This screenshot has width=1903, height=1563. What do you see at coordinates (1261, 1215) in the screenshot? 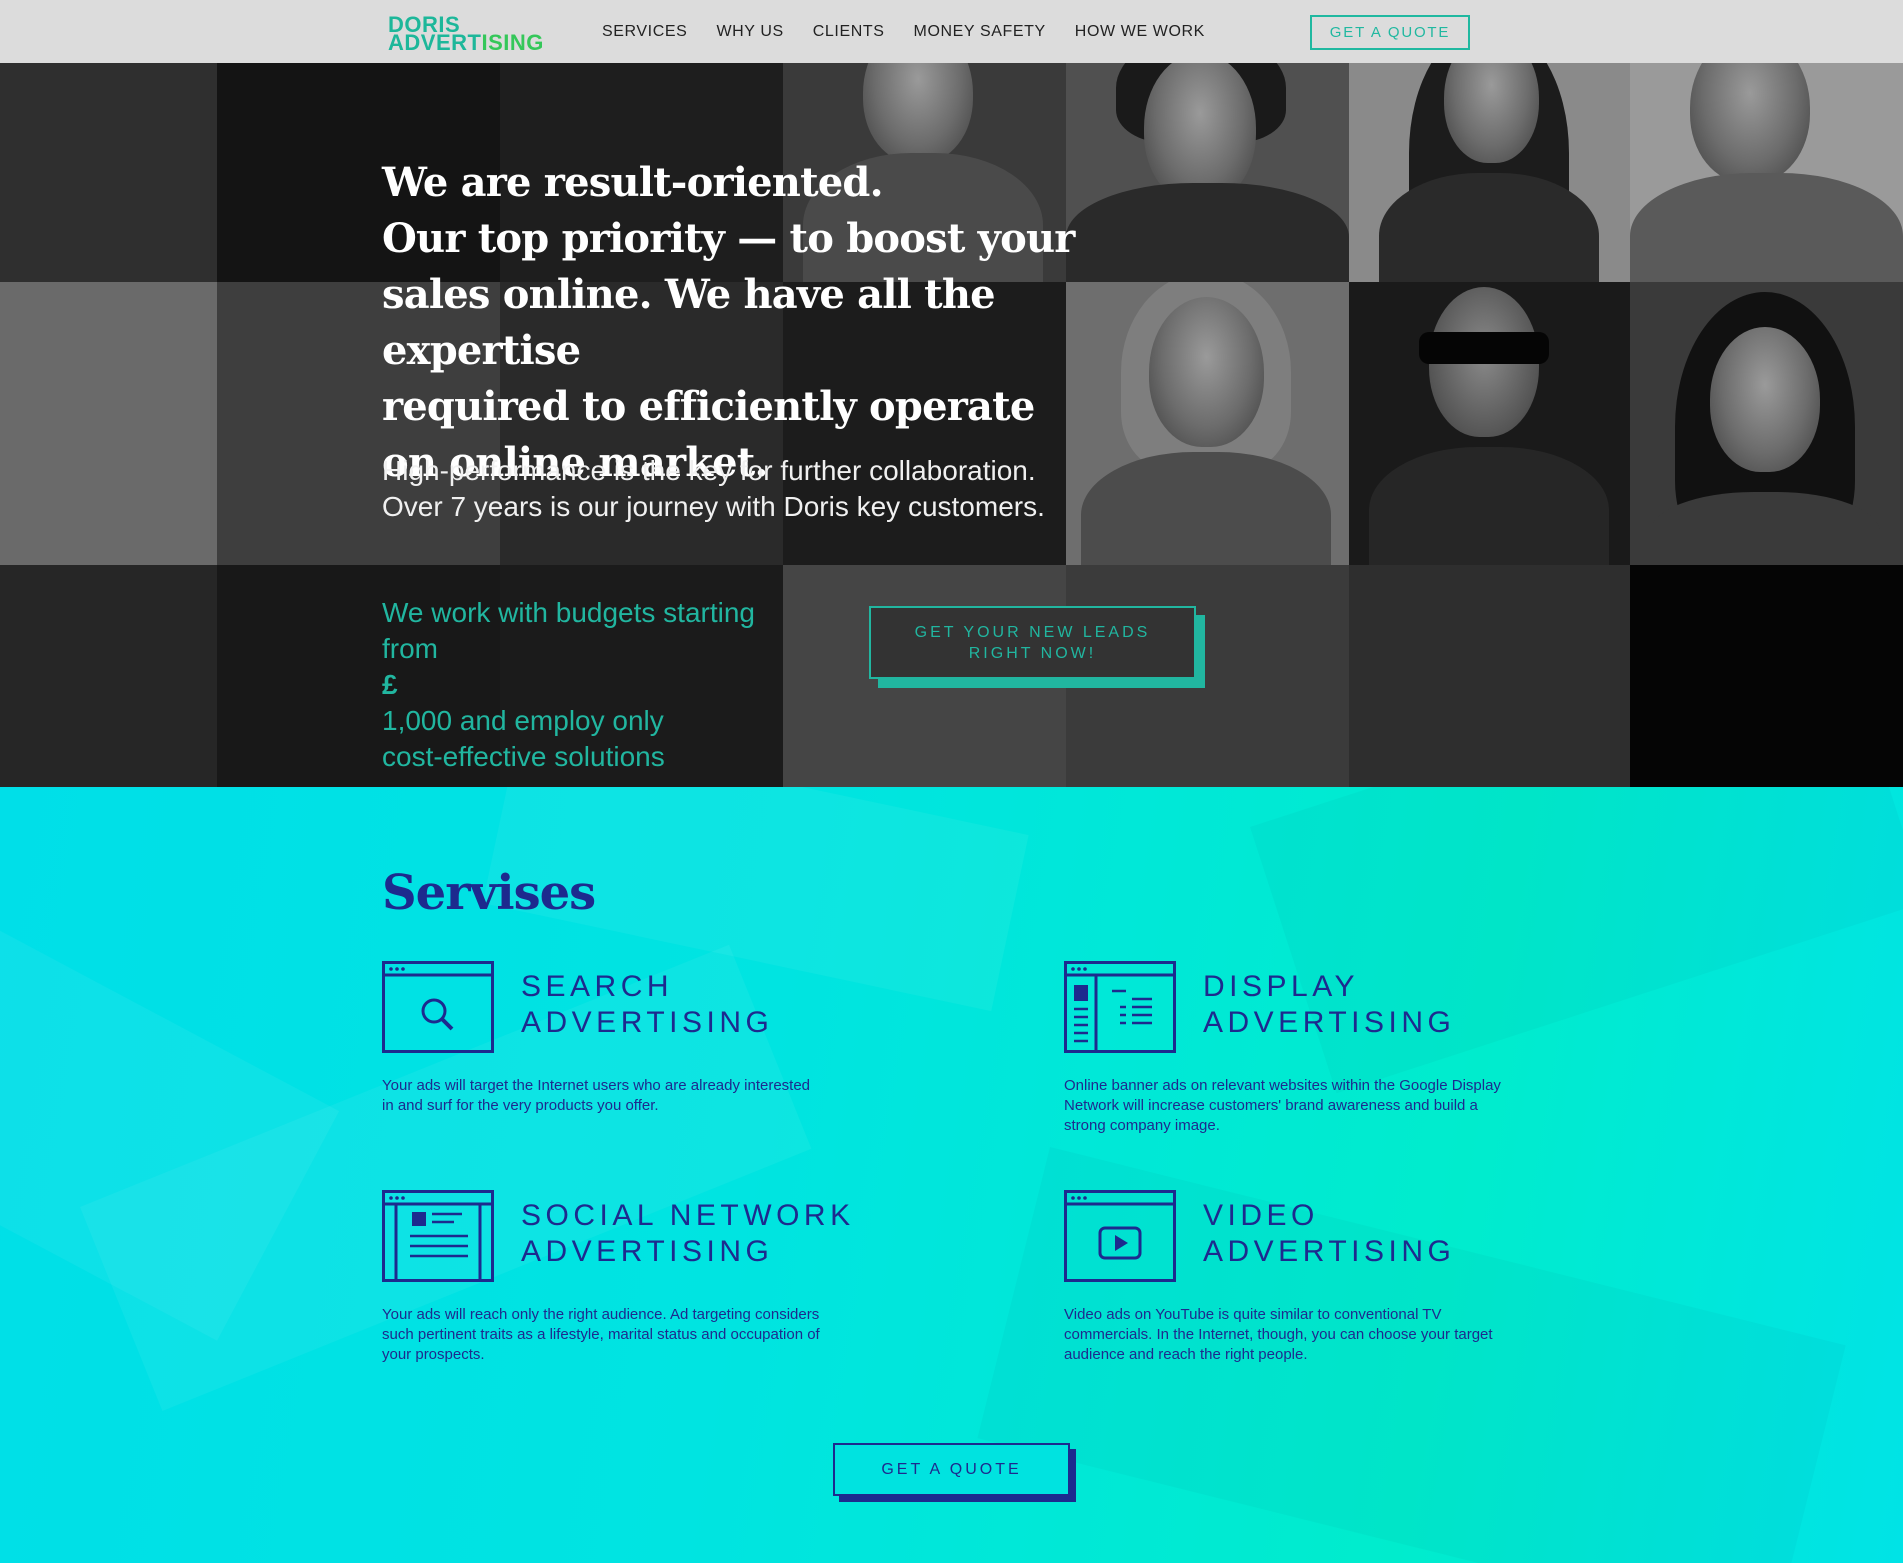
I see `service-name-line: VIDEO` at bounding box center [1261, 1215].